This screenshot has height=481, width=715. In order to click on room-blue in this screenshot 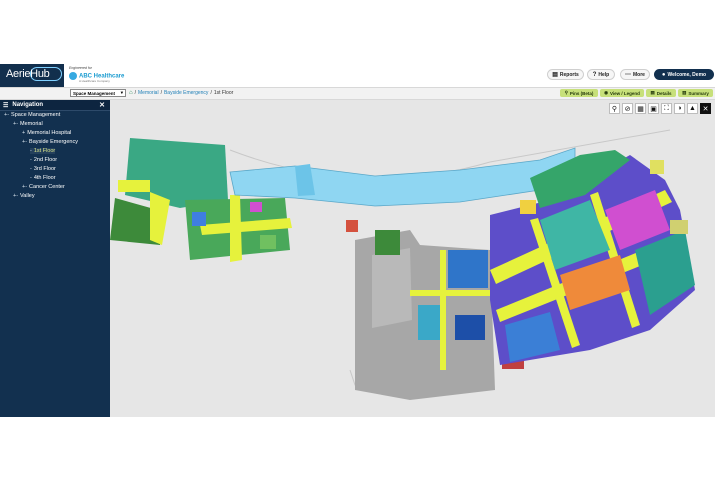, I will do `click(199, 219)`.